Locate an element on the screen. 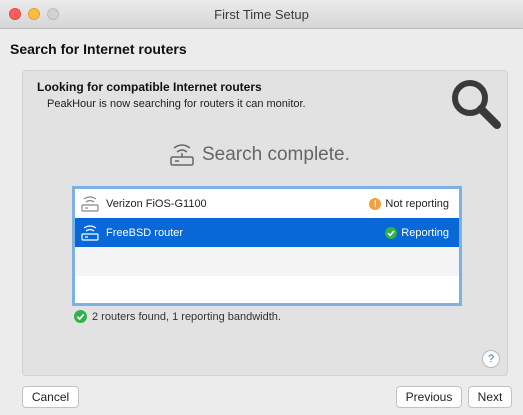 This screenshot has height=415, width=523. router-row-selected: FreeBSD router Reporting is located at coordinates (267, 232).